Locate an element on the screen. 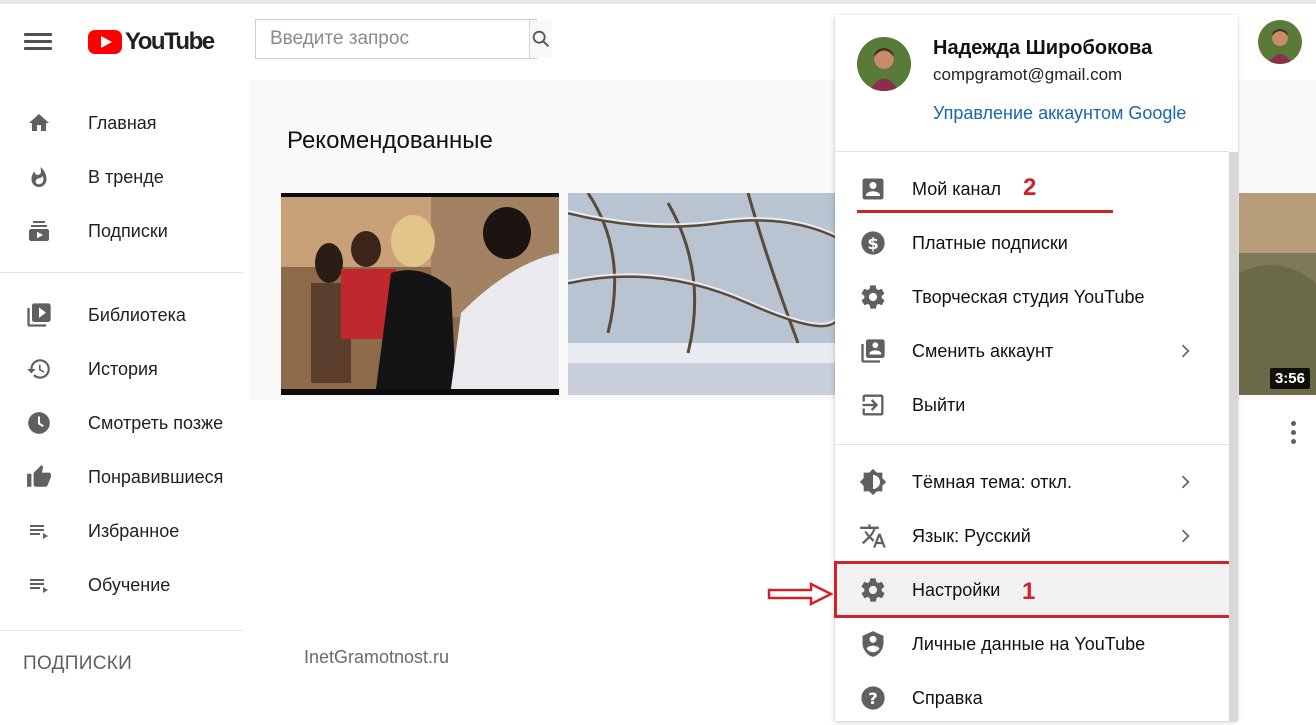  sidebar-item-subscriptions: Подписки is located at coordinates (124, 231).